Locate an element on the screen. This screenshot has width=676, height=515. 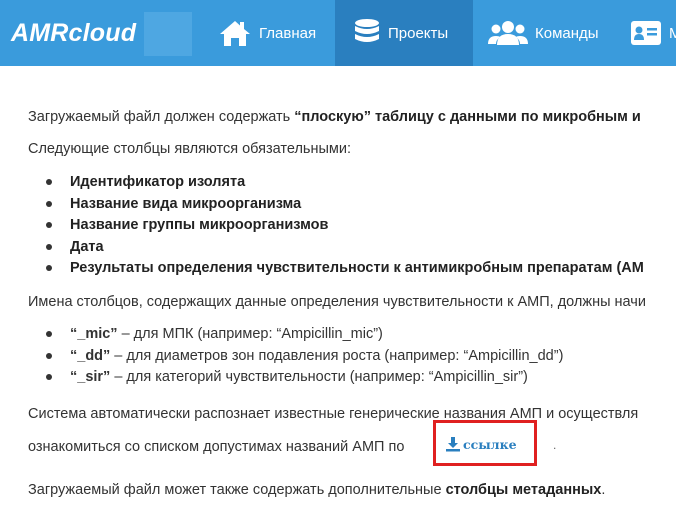
nav-teams-label: Команды is located at coordinates (567, 33).